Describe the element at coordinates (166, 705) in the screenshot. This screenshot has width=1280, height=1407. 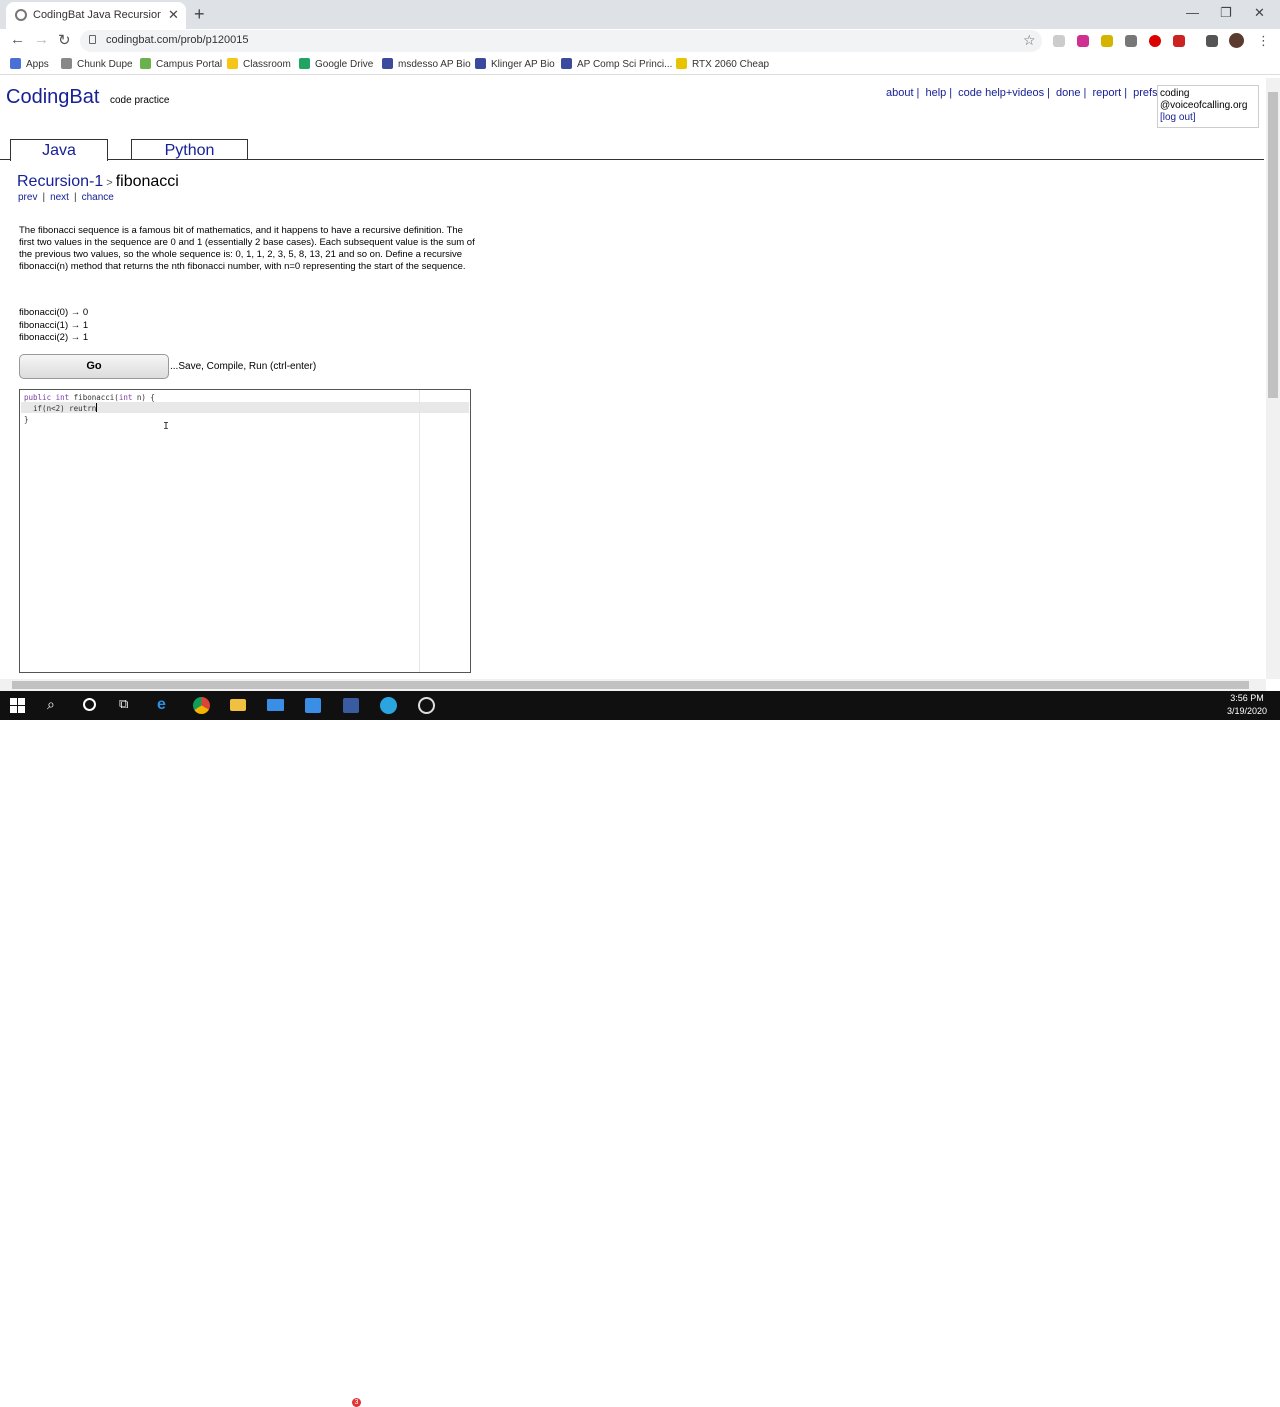
I see `edge-icon: e` at that location.